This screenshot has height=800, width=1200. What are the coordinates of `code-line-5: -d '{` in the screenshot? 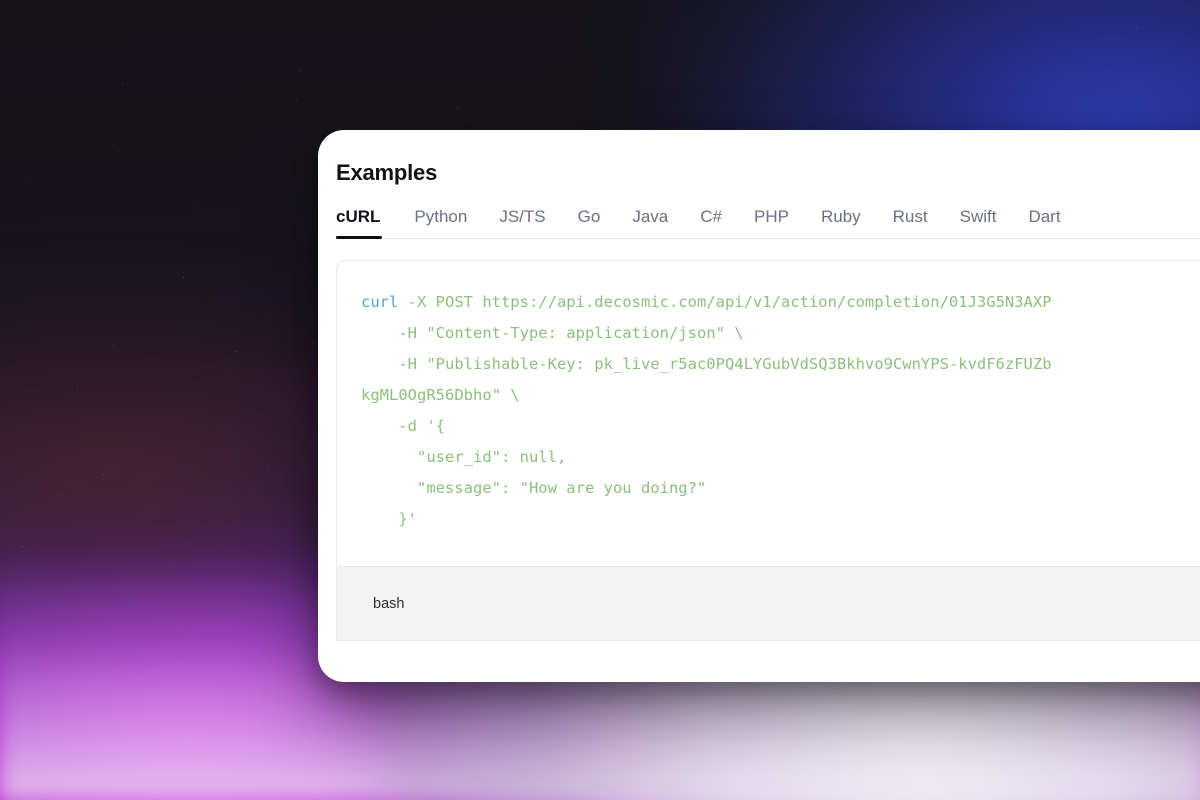 It's located at (403, 426).